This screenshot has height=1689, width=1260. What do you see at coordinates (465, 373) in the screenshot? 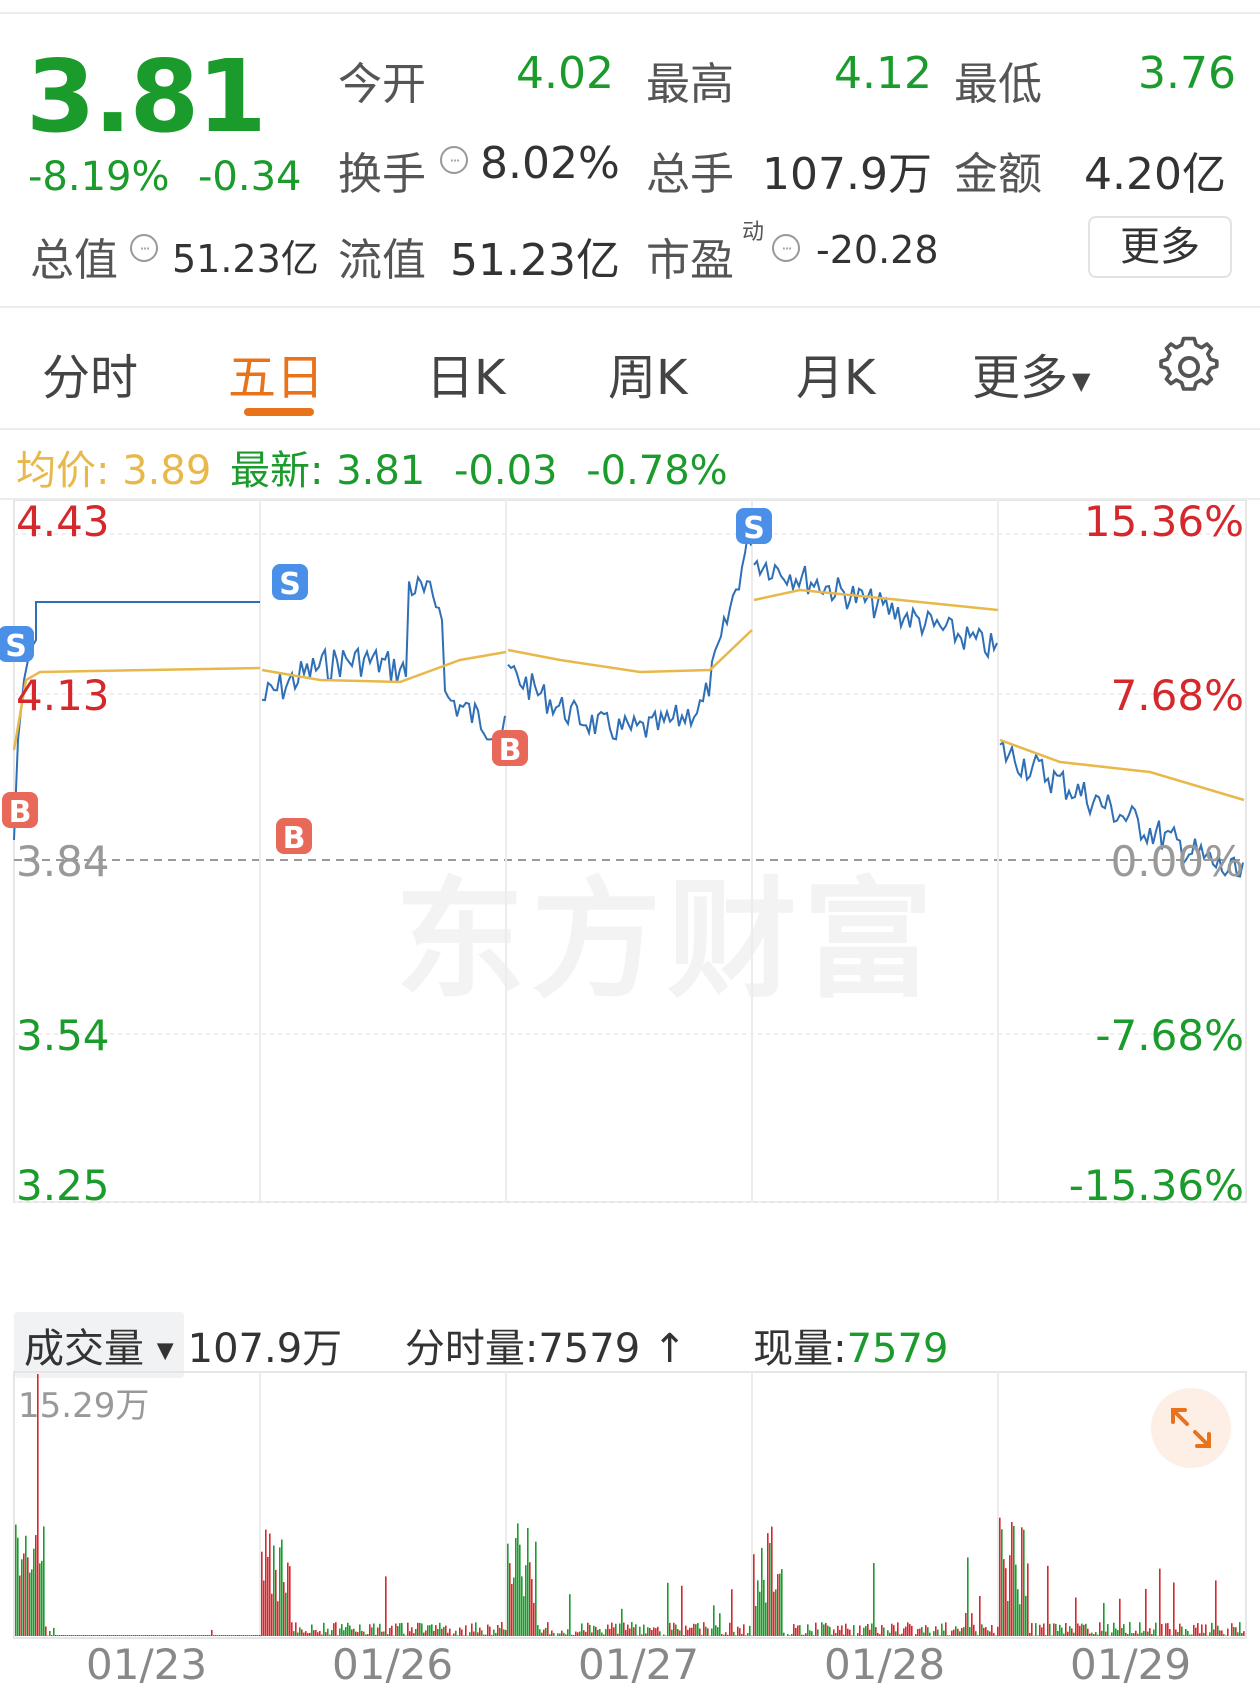
I see `tab-daily-k: 日K` at bounding box center [465, 373].